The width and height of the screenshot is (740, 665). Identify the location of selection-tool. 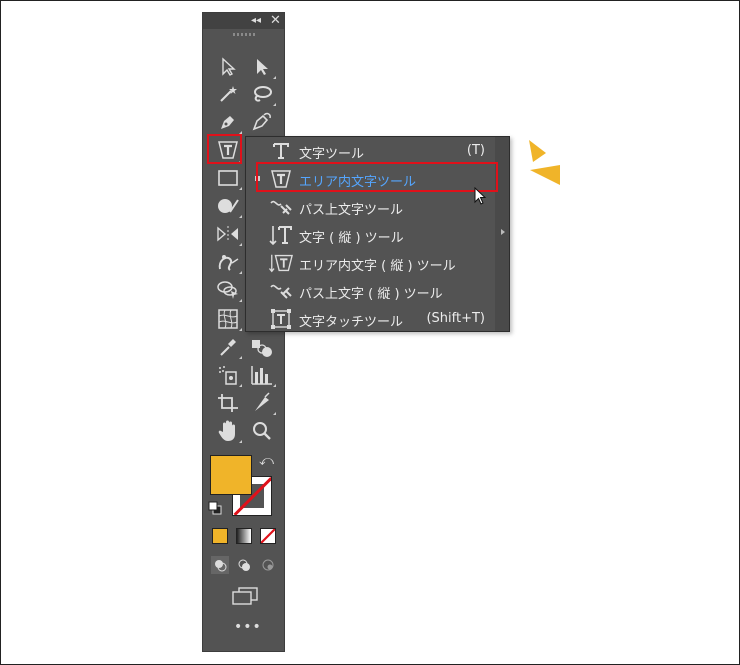
(228, 67).